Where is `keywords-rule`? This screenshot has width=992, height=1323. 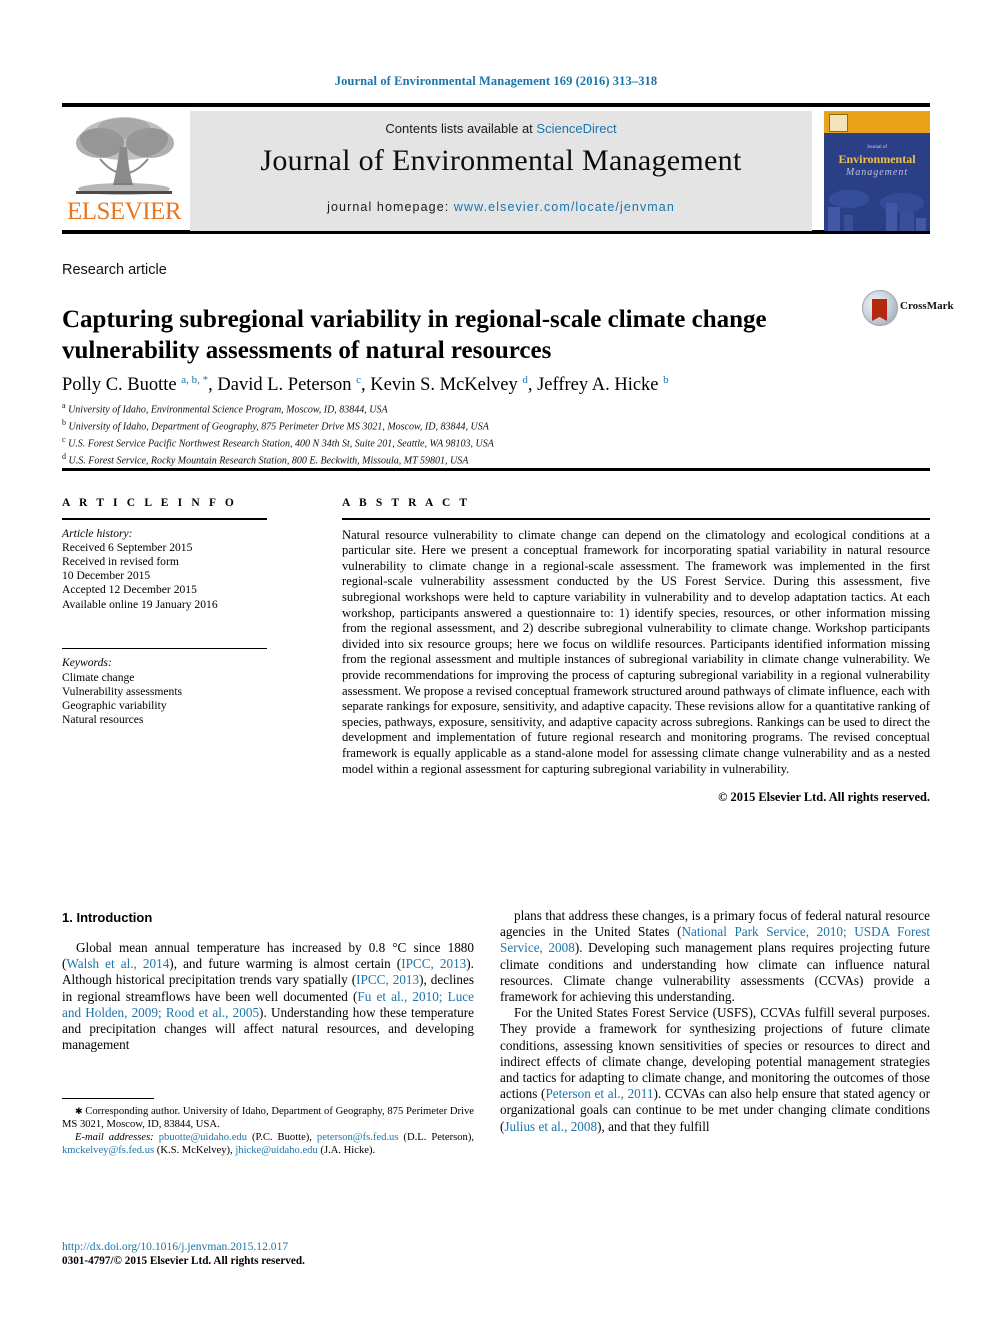 keywords-rule is located at coordinates (164, 648).